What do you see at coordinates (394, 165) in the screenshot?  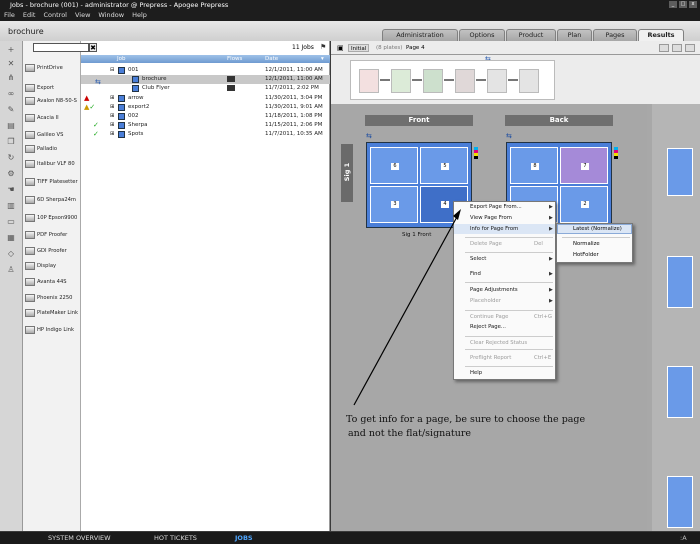 I see `front-page-6: 6` at bounding box center [394, 165].